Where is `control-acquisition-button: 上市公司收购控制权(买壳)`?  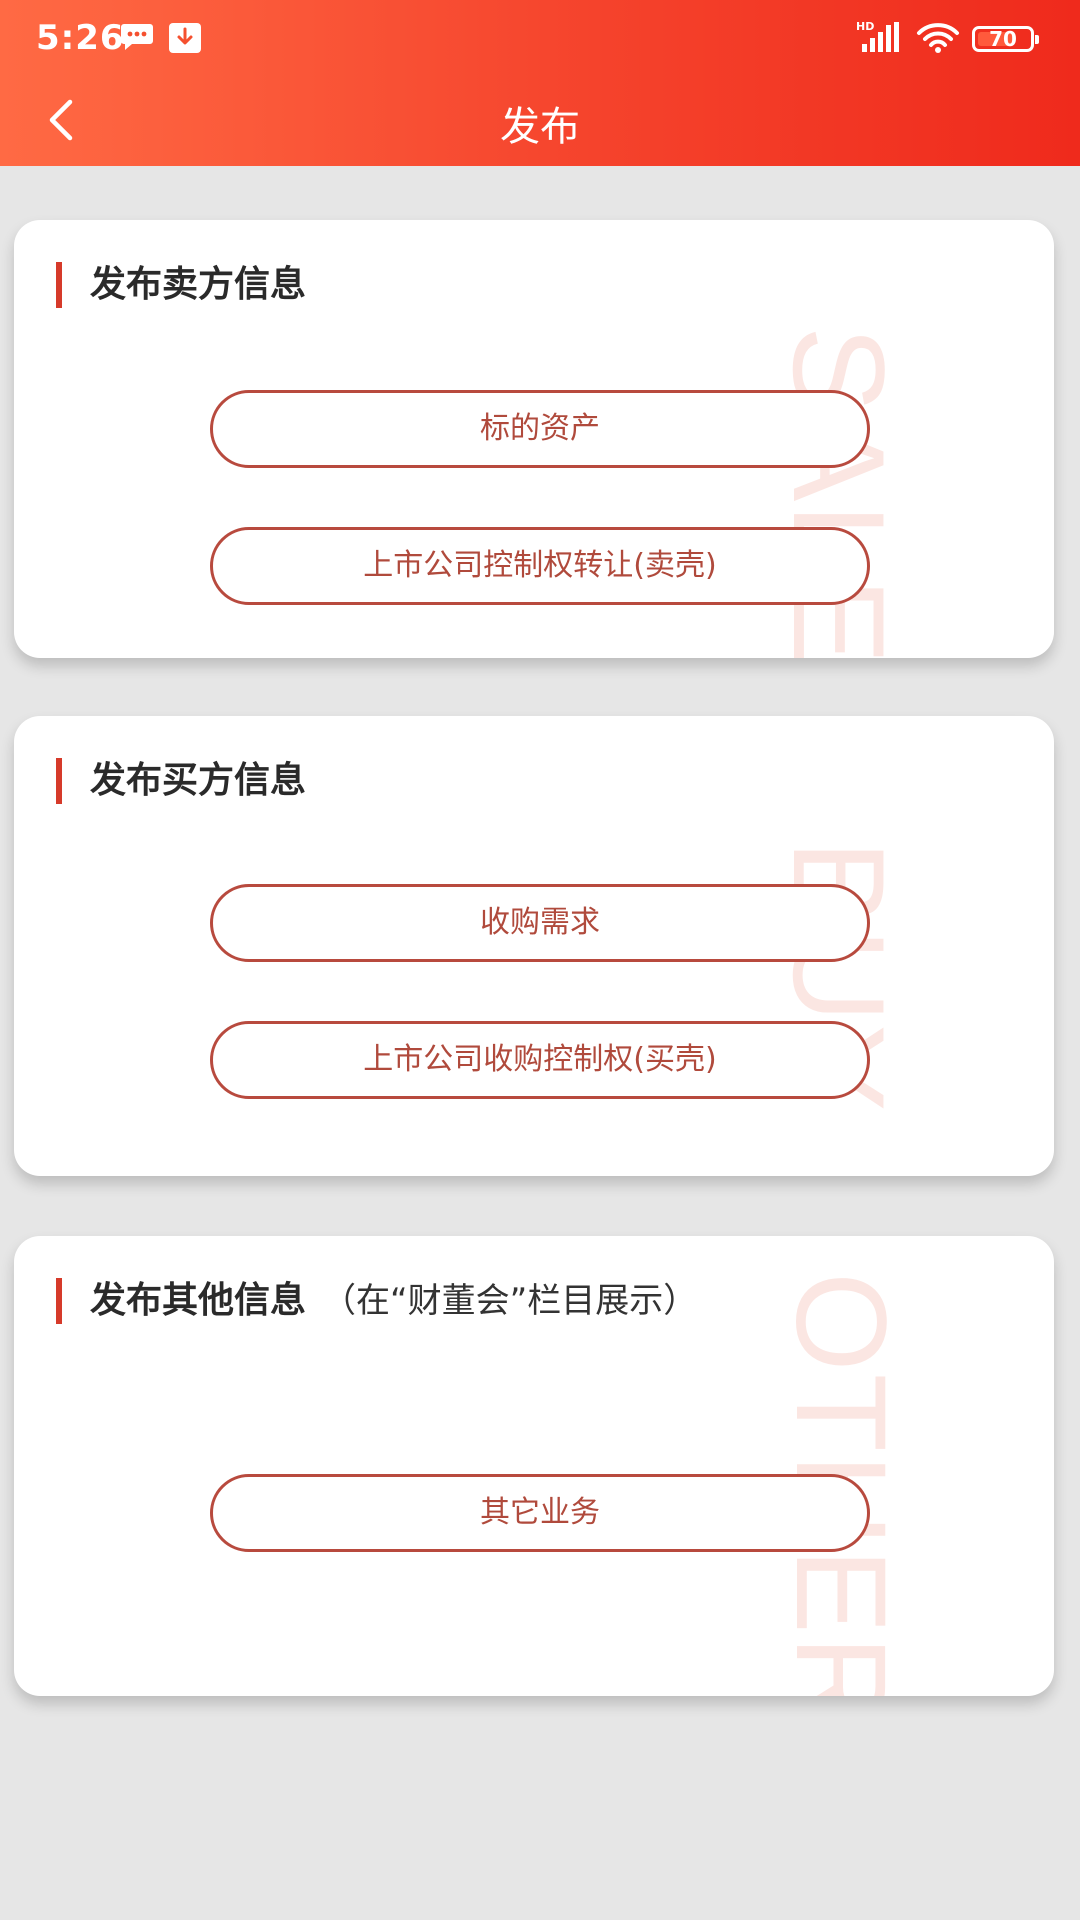
control-acquisition-button: 上市公司收购控制权(买壳) is located at coordinates (540, 1060).